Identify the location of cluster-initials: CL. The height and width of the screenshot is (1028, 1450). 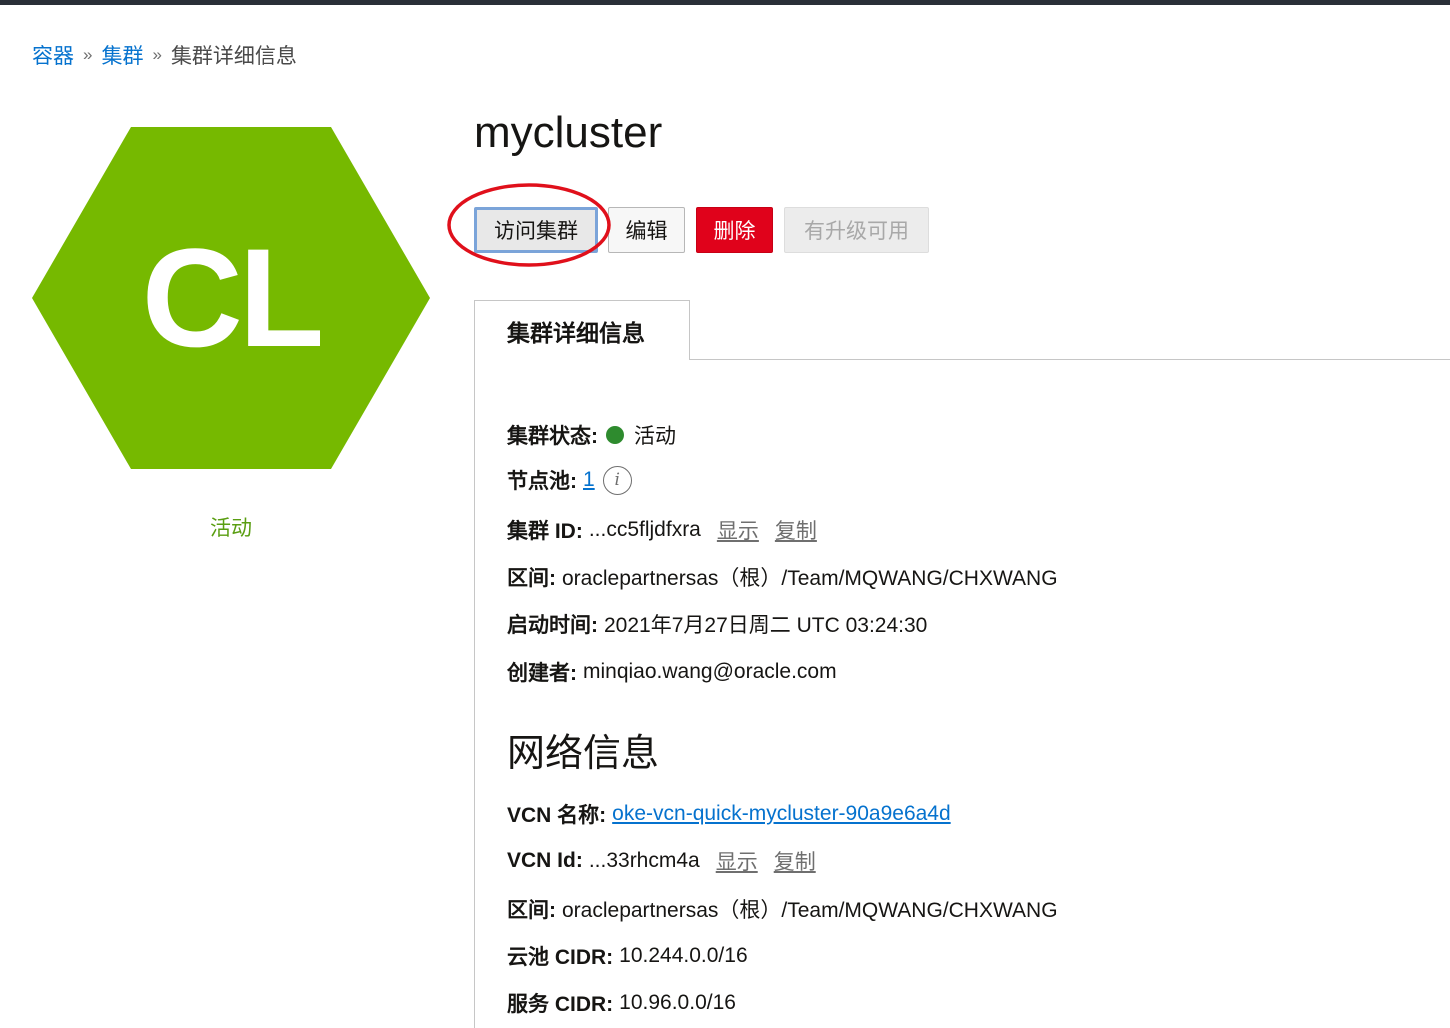
(233, 297).